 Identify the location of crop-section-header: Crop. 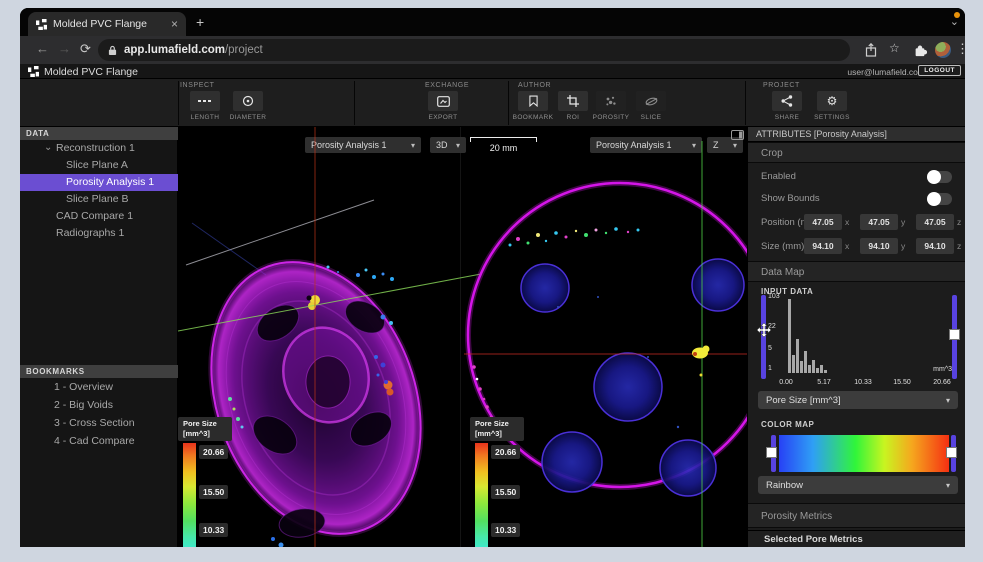
(856, 152).